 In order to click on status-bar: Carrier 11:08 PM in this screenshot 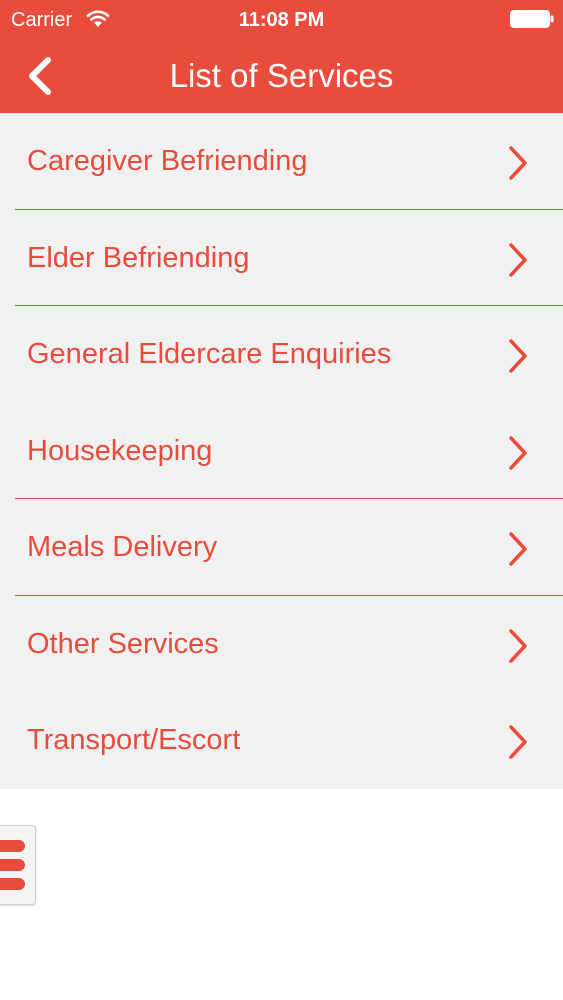, I will do `click(281, 20)`.